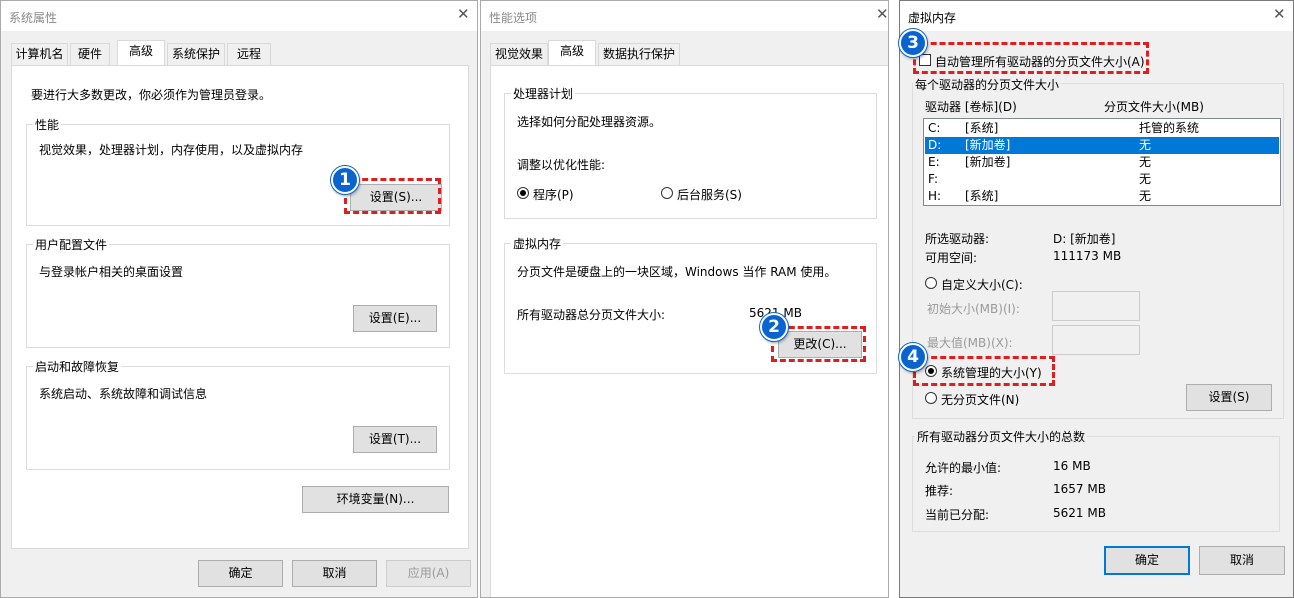  I want to click on dialog-title: 性能选项, so click(513, 18).